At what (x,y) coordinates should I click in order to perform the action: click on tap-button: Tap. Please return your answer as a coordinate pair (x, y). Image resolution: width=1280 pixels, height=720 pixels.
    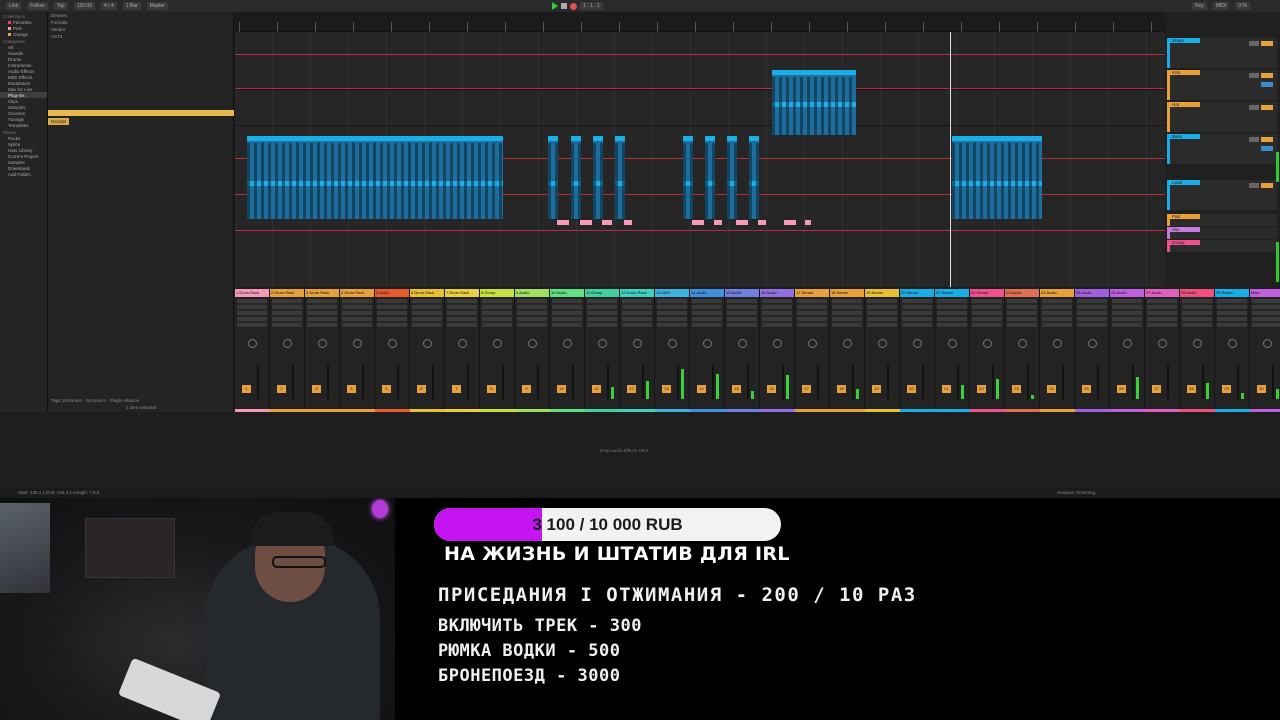
    Looking at the image, I should click on (60, 6).